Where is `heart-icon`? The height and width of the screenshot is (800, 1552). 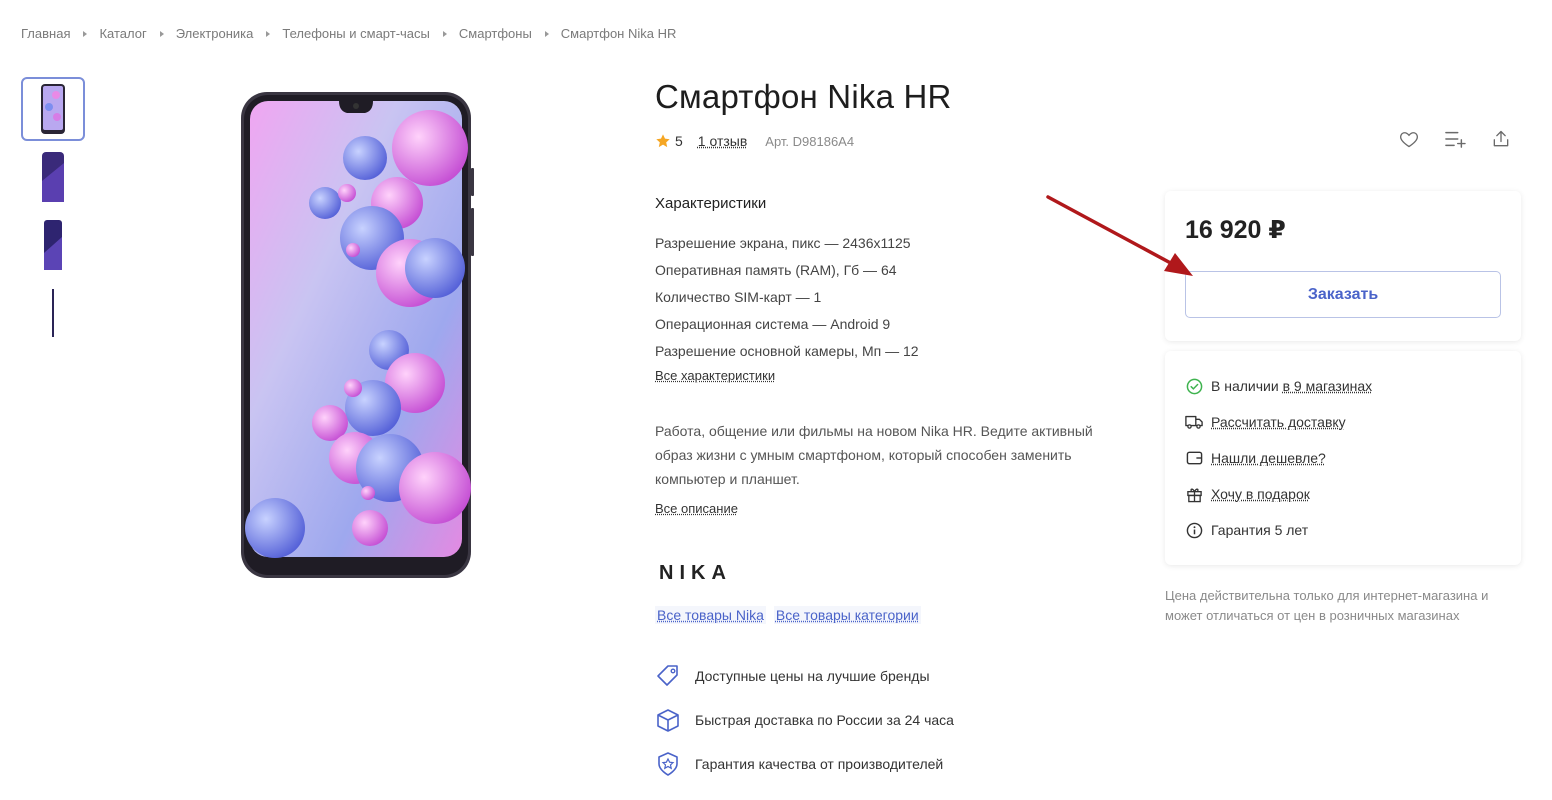 heart-icon is located at coordinates (1409, 140).